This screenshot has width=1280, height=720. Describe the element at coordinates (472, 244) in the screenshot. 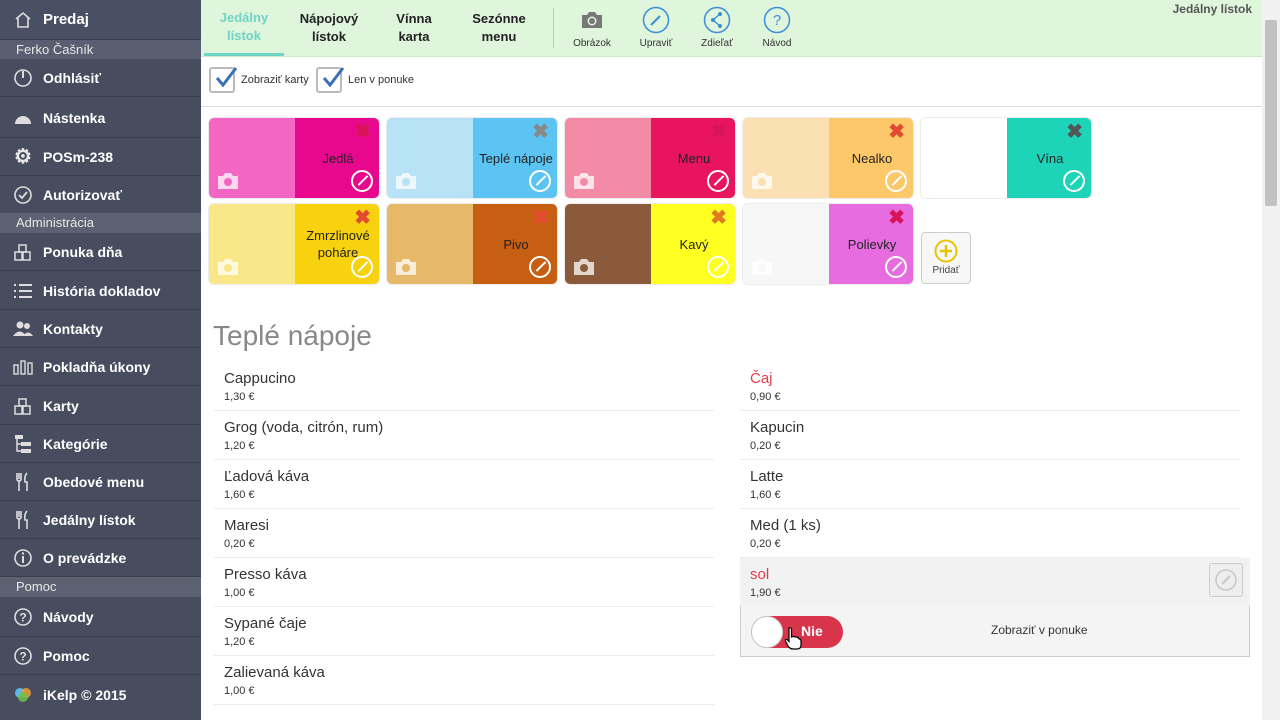

I see `category-tile: Pivo ✖` at that location.